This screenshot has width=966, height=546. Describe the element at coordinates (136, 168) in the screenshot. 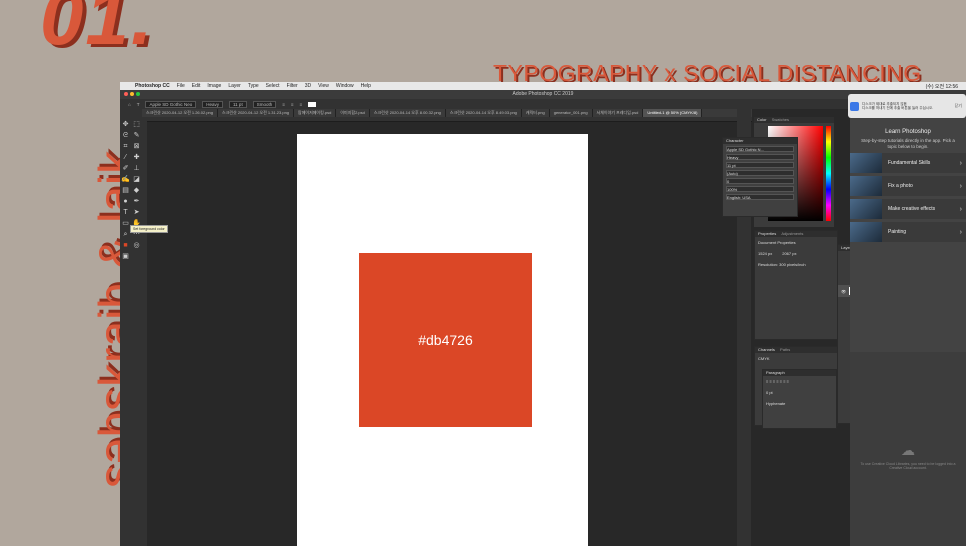

I see `stamp-tool-icon: ⊥` at that location.